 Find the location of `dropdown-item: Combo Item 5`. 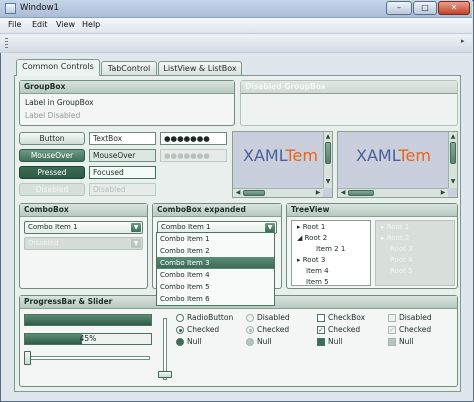

dropdown-item: Combo Item 5 is located at coordinates (215, 287).